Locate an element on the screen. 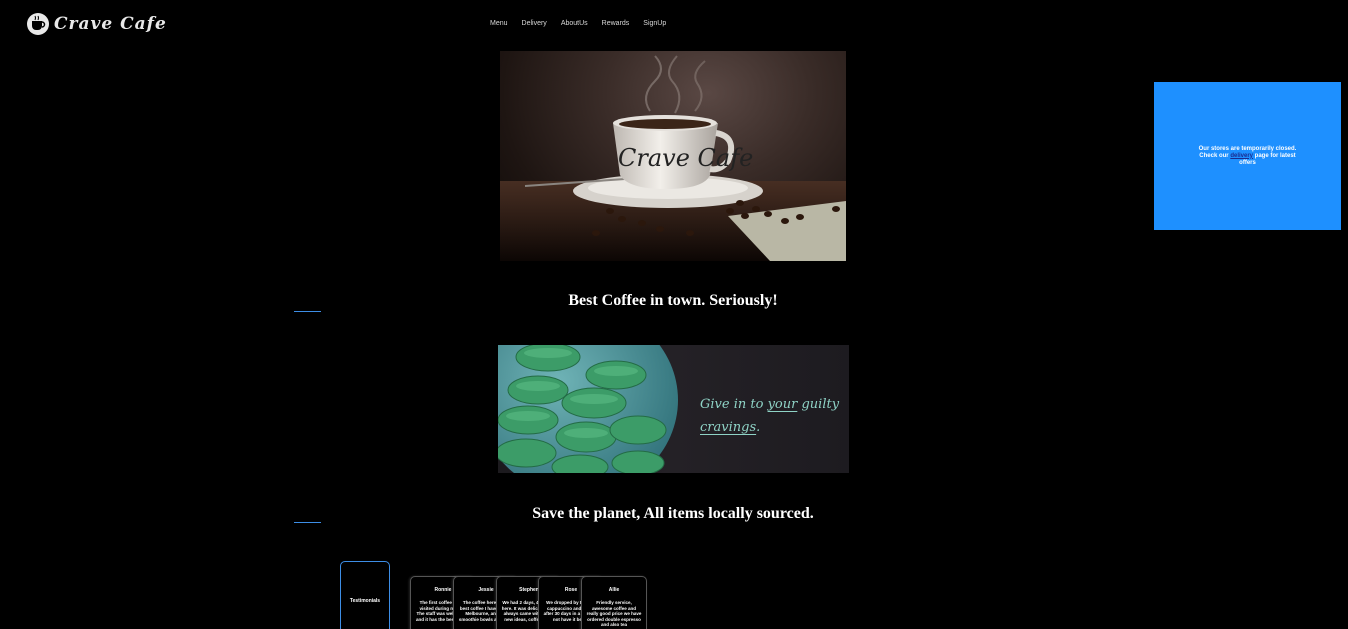 This screenshot has width=1348, height=629. nav-link-rewards: Rewards is located at coordinates (616, 23).